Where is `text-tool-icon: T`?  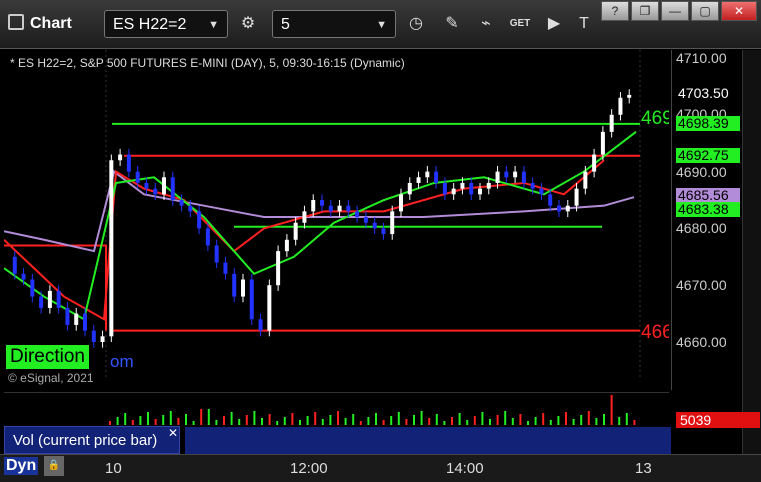 text-tool-icon: T is located at coordinates (584, 24).